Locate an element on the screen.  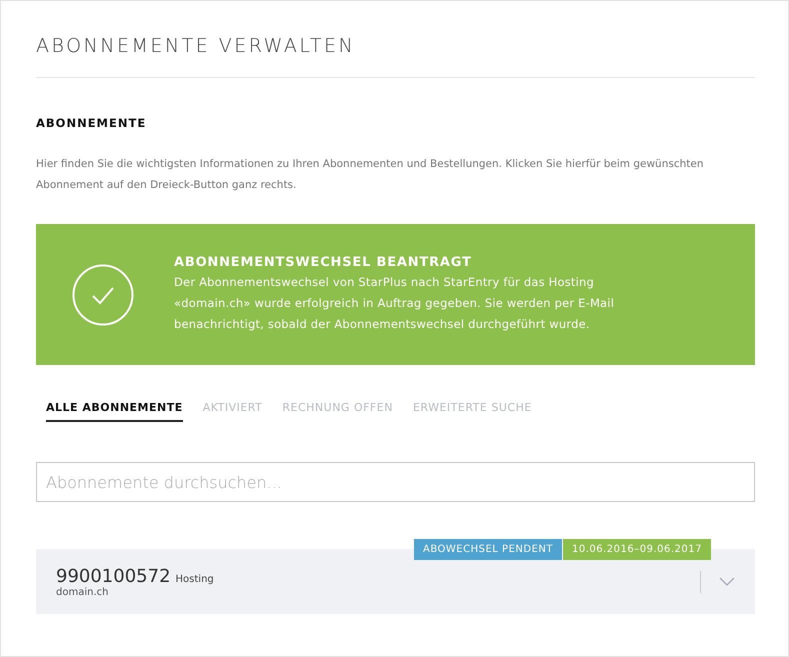
description-text: Hier finden Sie die wichtigsten Informationen zu Ihren Abonnementen und Bestellungen. Klicken Sie hierfür beim gewünschten Abonnement auf den Dreieck-Button ganz rechts. is located at coordinates (370, 175).